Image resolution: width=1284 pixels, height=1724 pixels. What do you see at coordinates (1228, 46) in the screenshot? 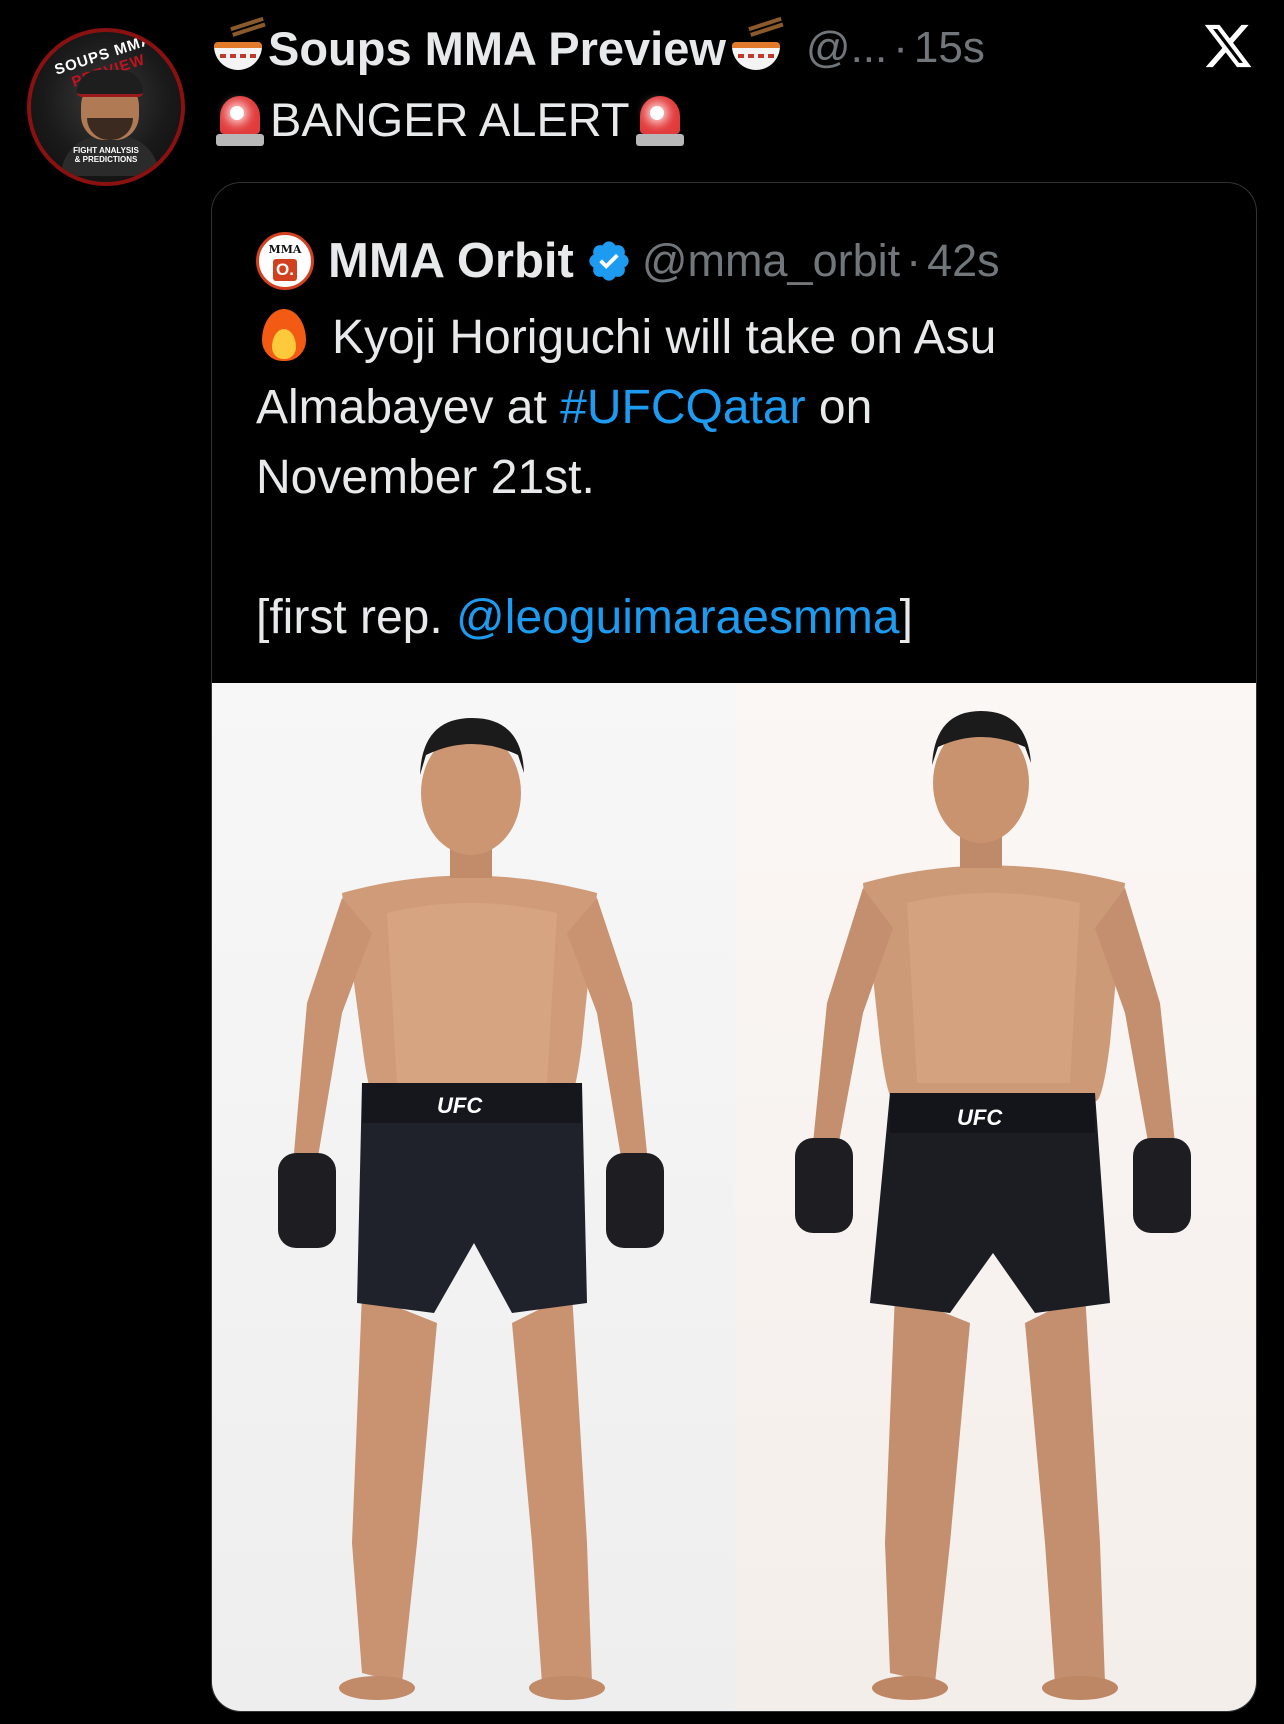
I see `x-logo-icon` at bounding box center [1228, 46].